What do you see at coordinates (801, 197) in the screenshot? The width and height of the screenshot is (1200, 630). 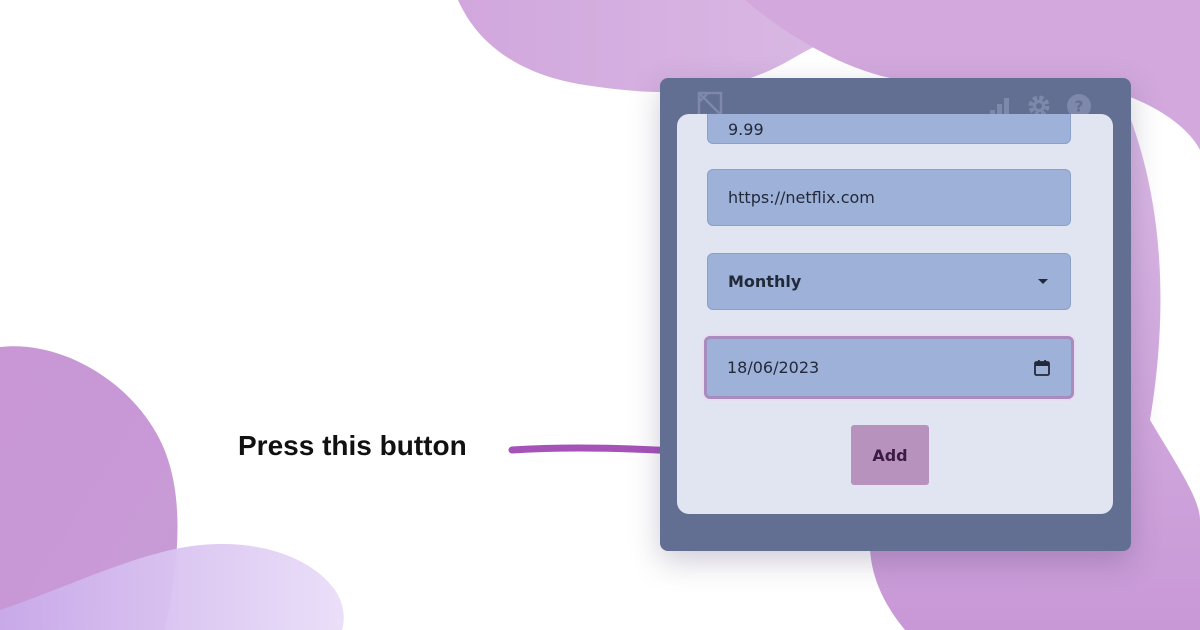 I see `url-value: https://netflix.com` at bounding box center [801, 197].